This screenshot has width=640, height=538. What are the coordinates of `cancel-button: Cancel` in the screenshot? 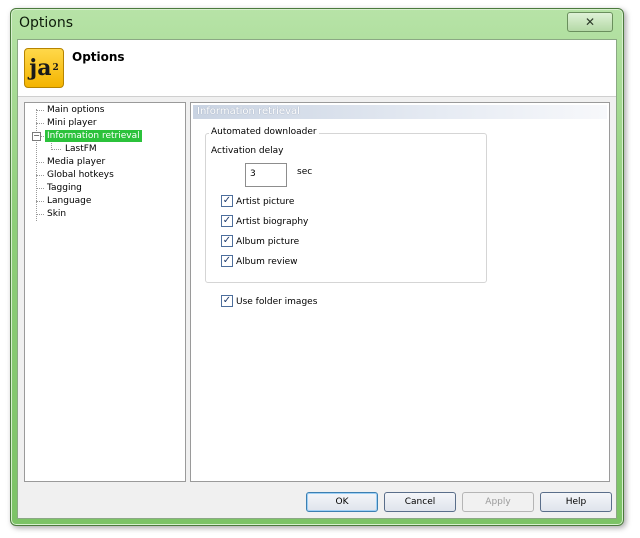 It's located at (420, 502).